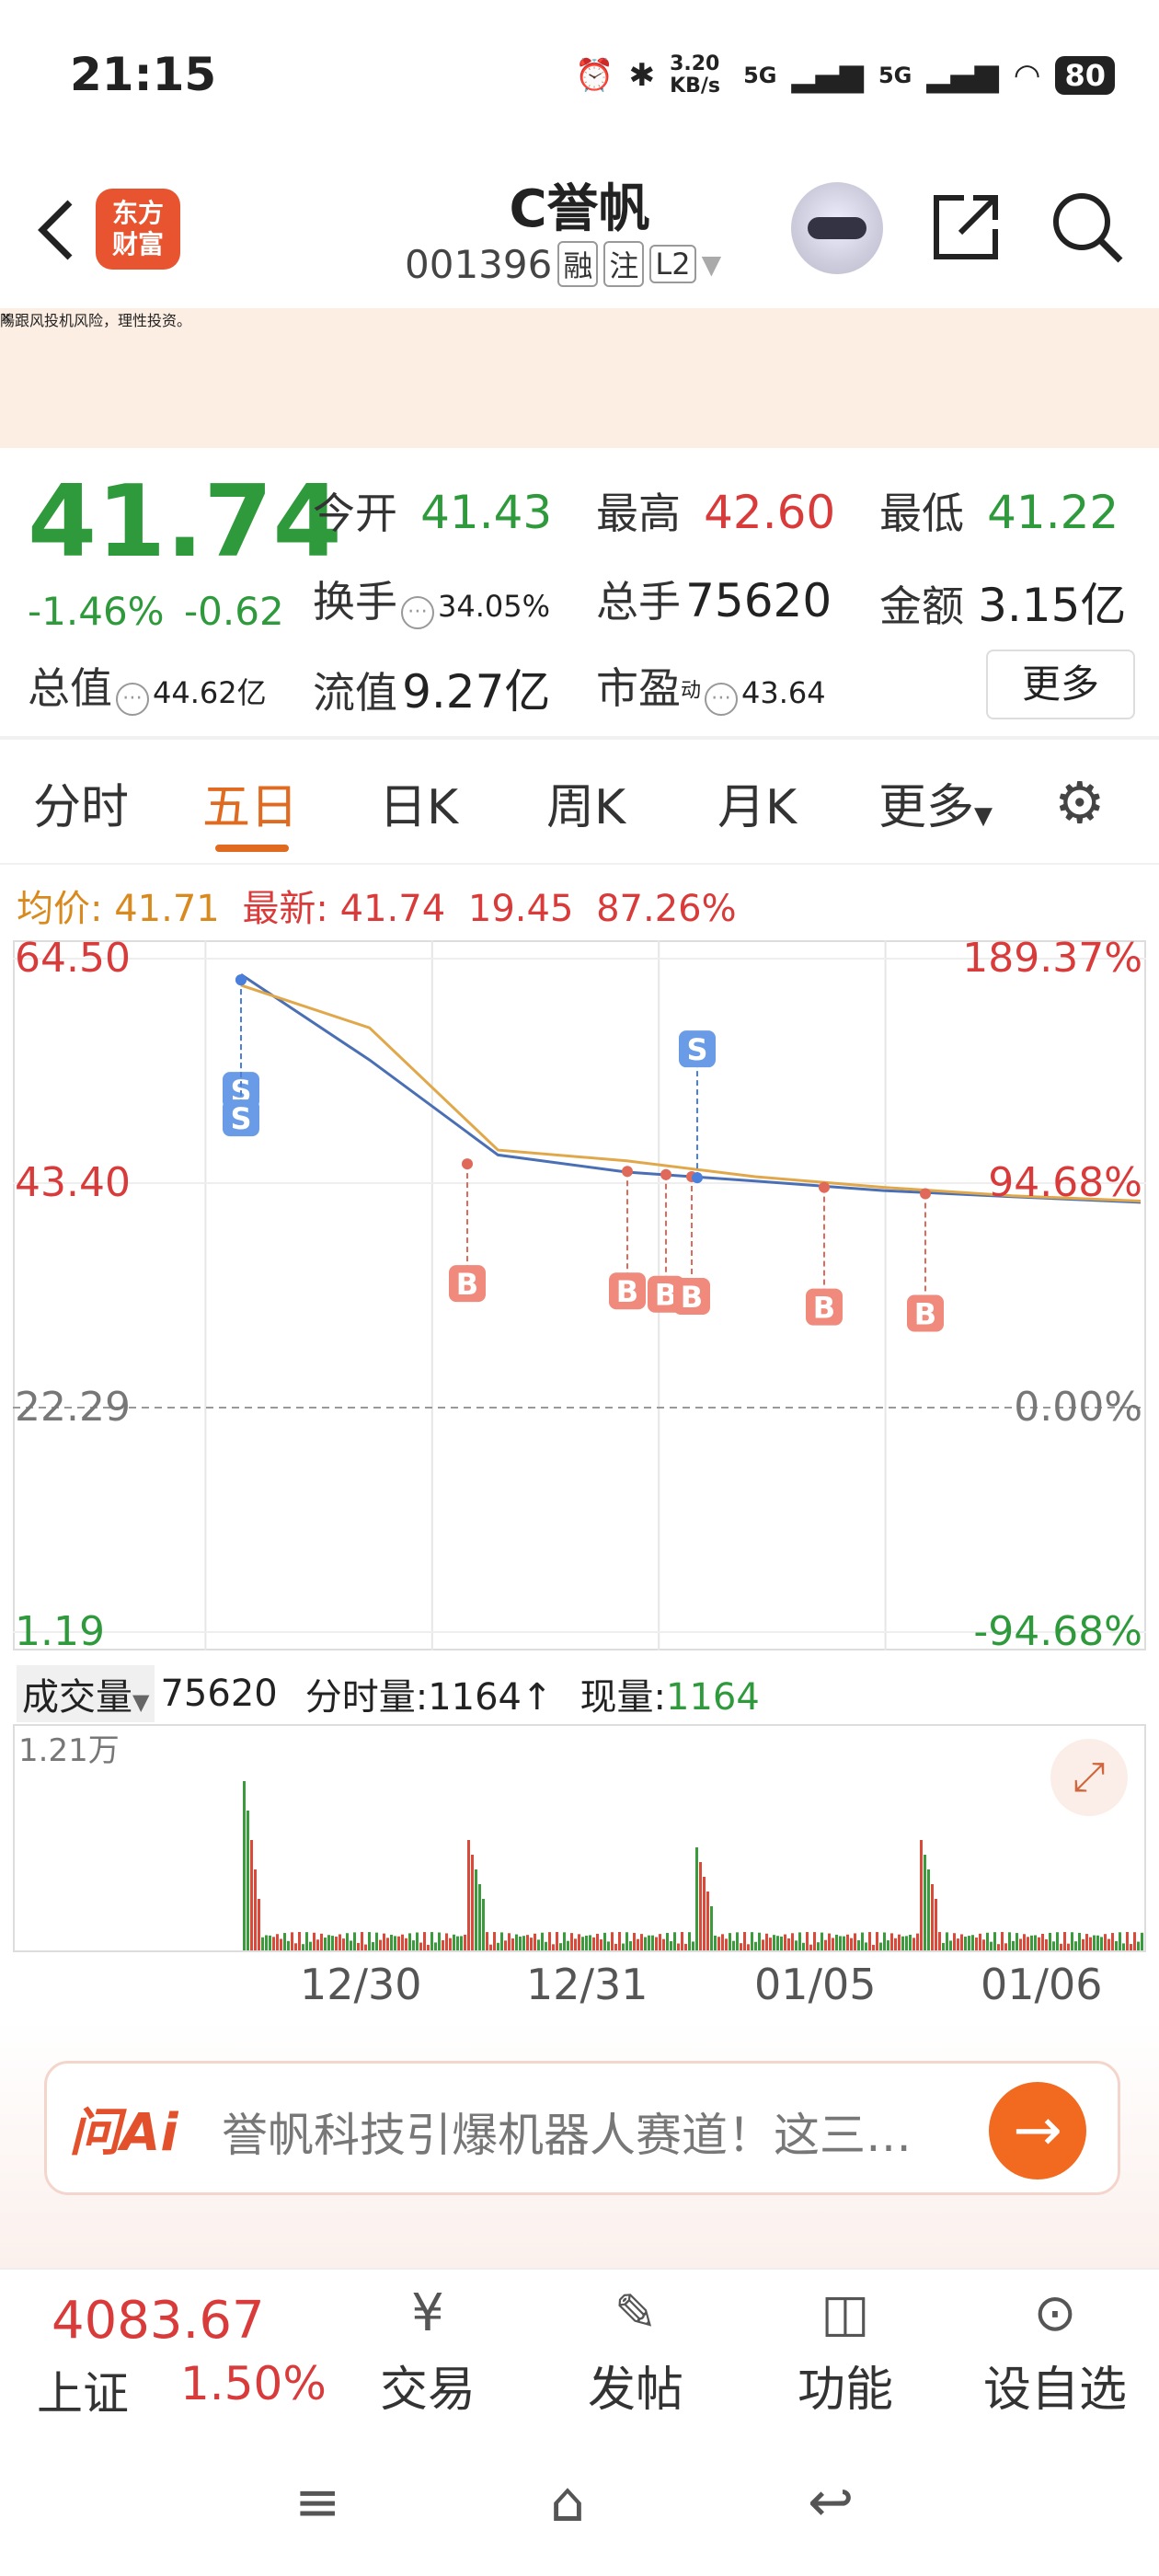  What do you see at coordinates (624, 264) in the screenshot?
I see `tag-registered: 注` at bounding box center [624, 264].